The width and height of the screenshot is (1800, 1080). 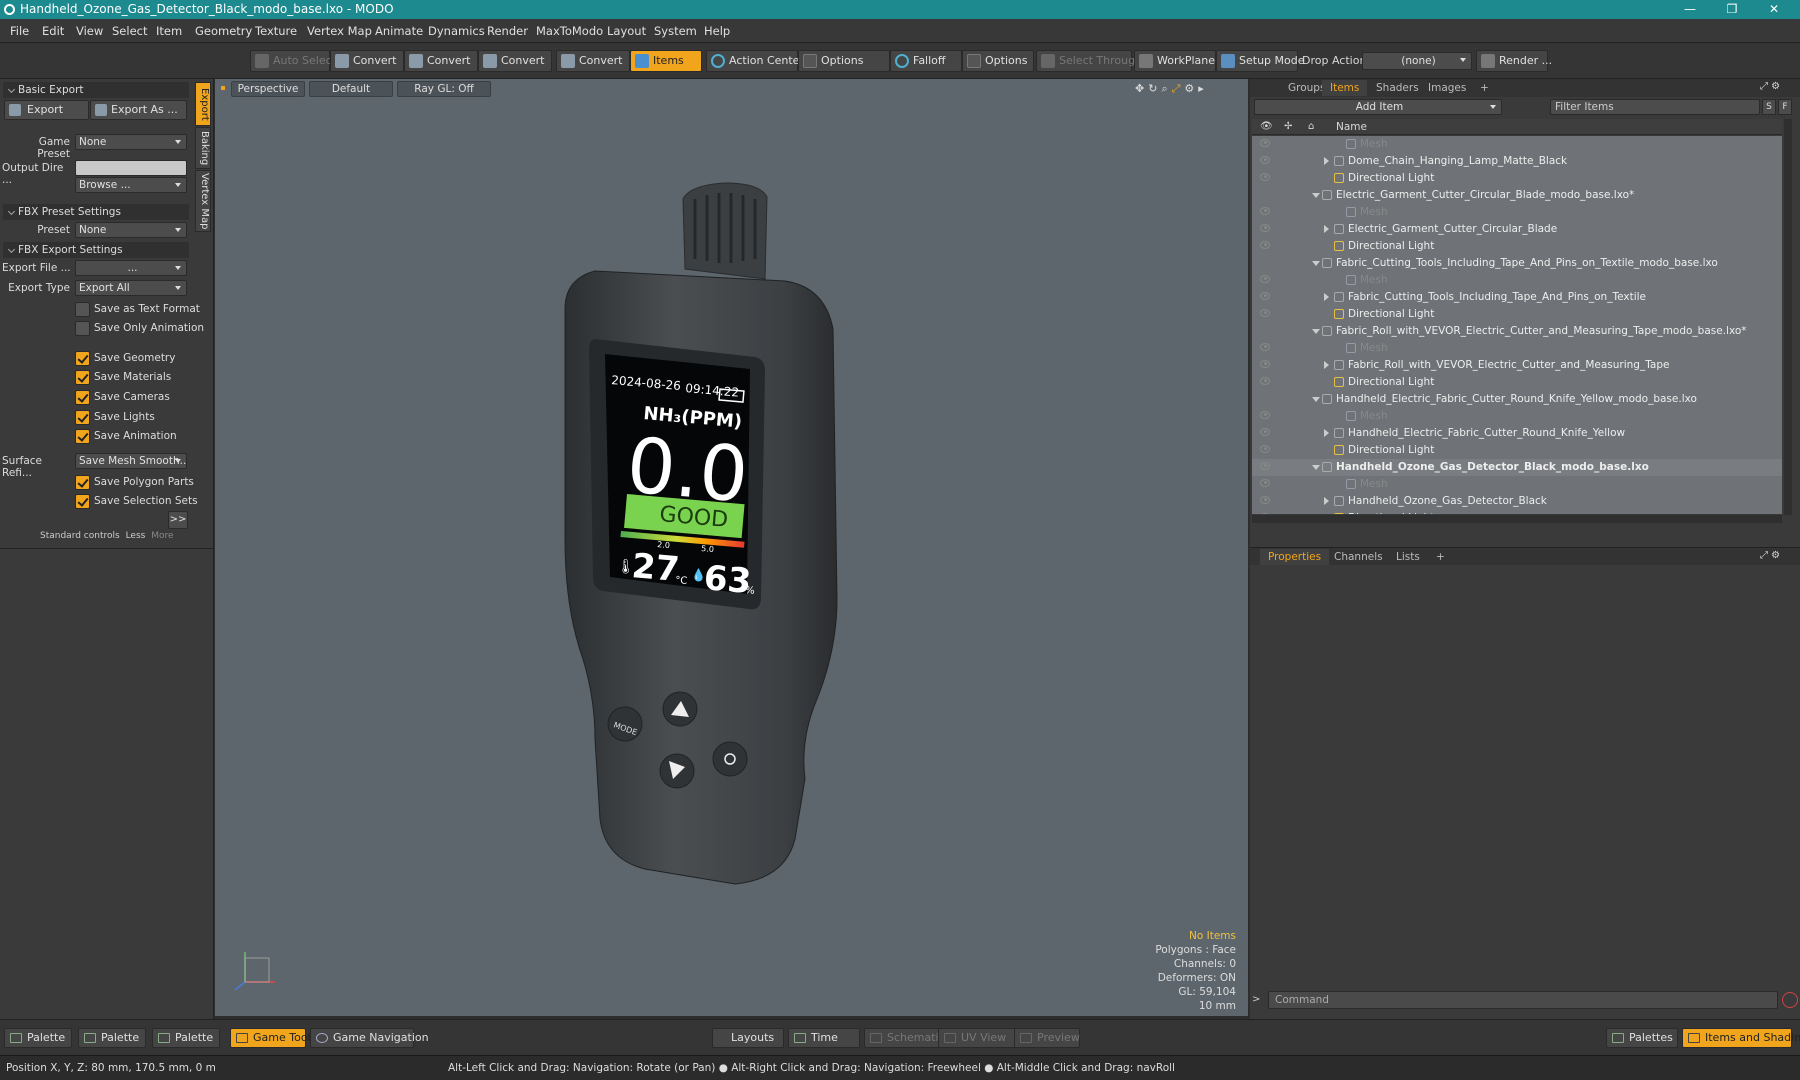 What do you see at coordinates (82, 309) in the screenshot?
I see `checkbox-save-as-text-format` at bounding box center [82, 309].